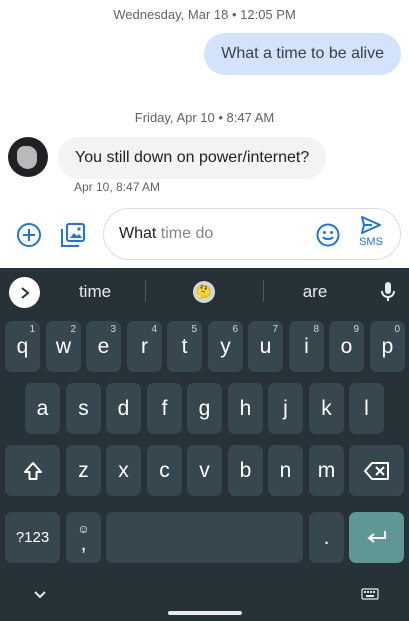 This screenshot has height=621, width=409. I want to click on key-t: t5, so click(184, 346).